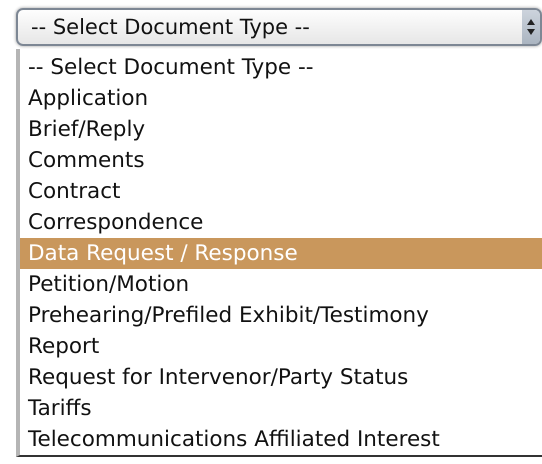 Image resolution: width=542 pixels, height=464 pixels. What do you see at coordinates (281, 160) in the screenshot?
I see `dropdown-option: Comments` at bounding box center [281, 160].